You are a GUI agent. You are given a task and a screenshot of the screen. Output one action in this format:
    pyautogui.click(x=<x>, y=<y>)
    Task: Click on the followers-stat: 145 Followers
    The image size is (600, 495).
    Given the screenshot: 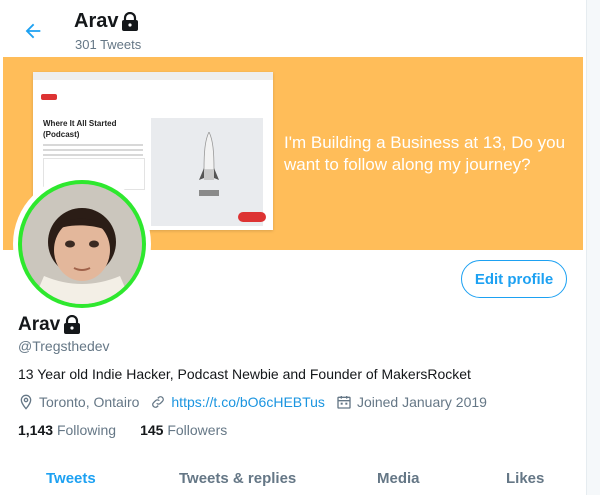 What is the action you would take?
    pyautogui.click(x=183, y=430)
    